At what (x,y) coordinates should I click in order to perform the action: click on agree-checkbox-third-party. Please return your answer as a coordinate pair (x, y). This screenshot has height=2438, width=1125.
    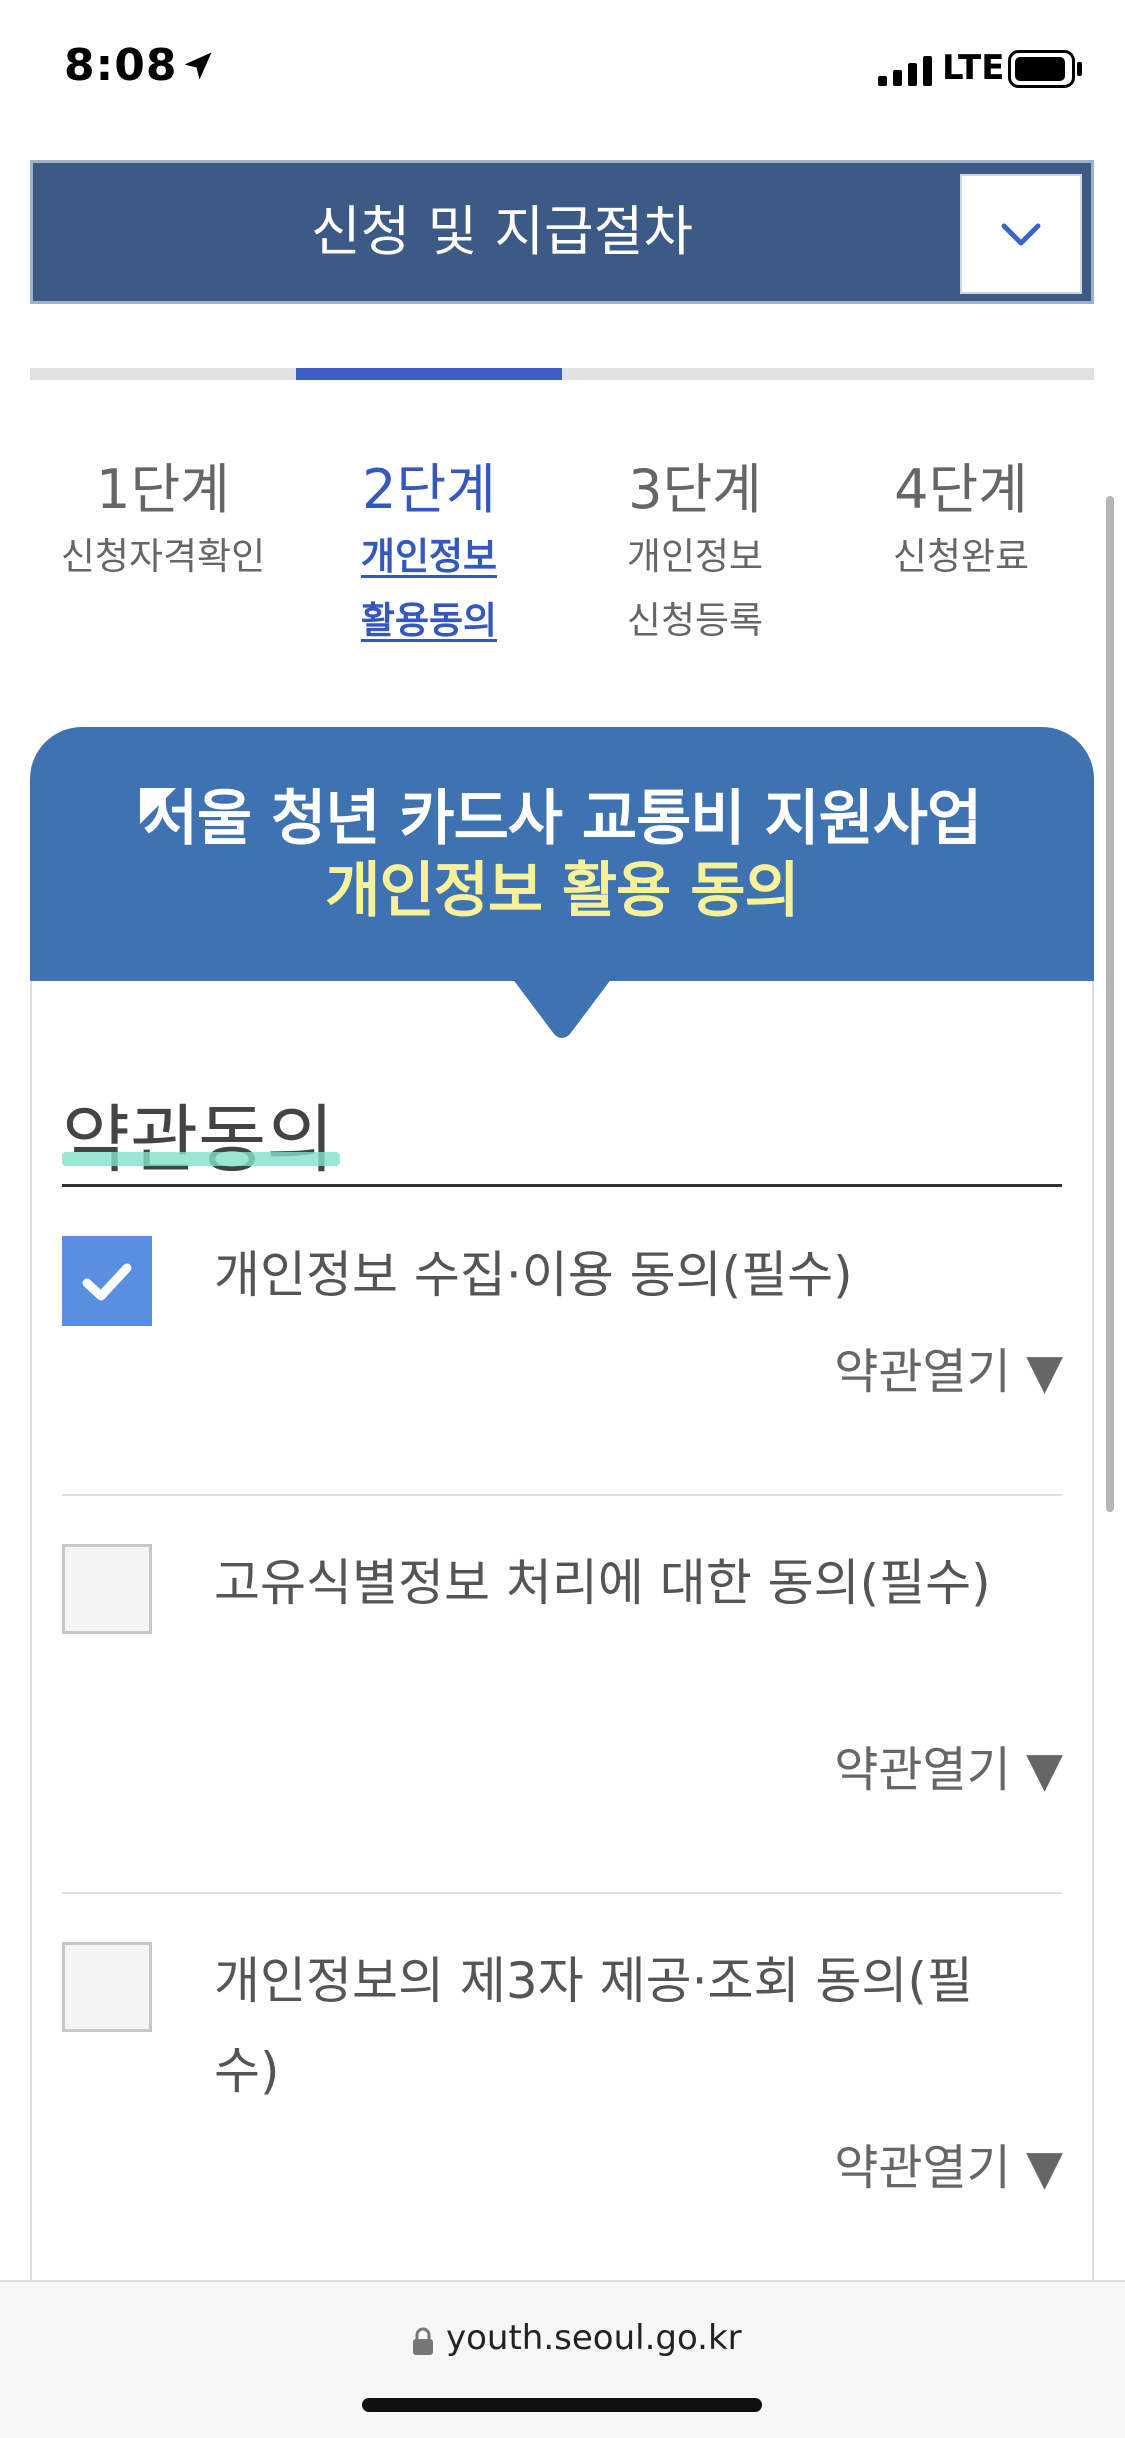
    Looking at the image, I should click on (107, 1987).